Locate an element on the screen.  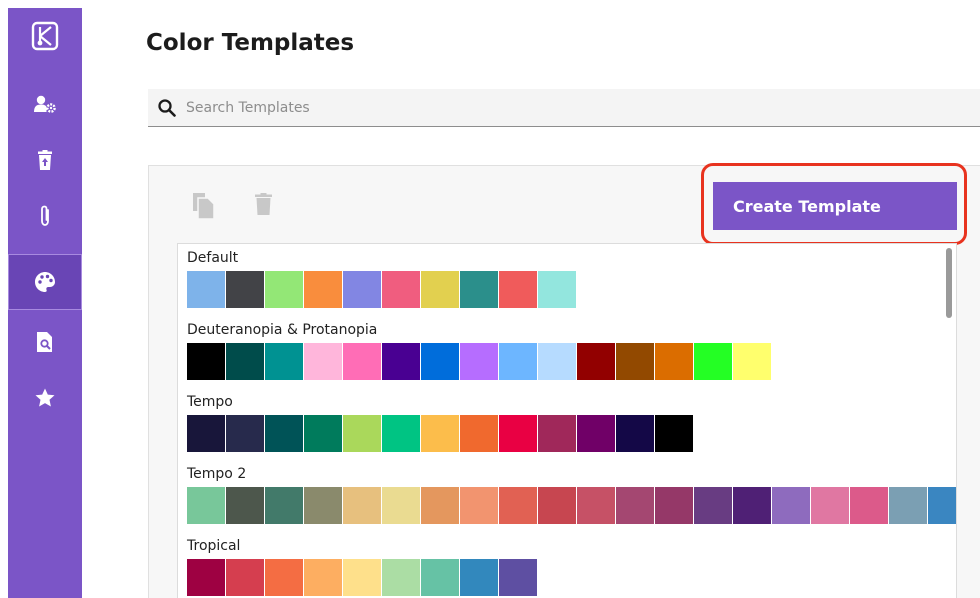
template-row: Deuteranopia & Protanopia is located at coordinates (479, 350).